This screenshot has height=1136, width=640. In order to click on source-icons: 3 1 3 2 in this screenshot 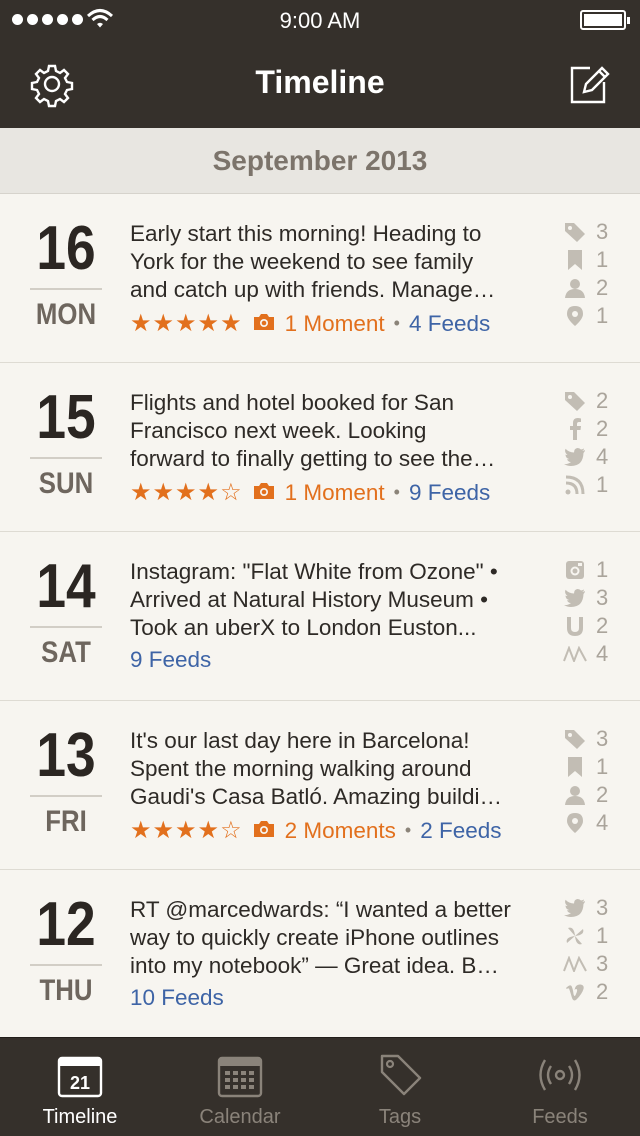, I will do `click(592, 950)`.